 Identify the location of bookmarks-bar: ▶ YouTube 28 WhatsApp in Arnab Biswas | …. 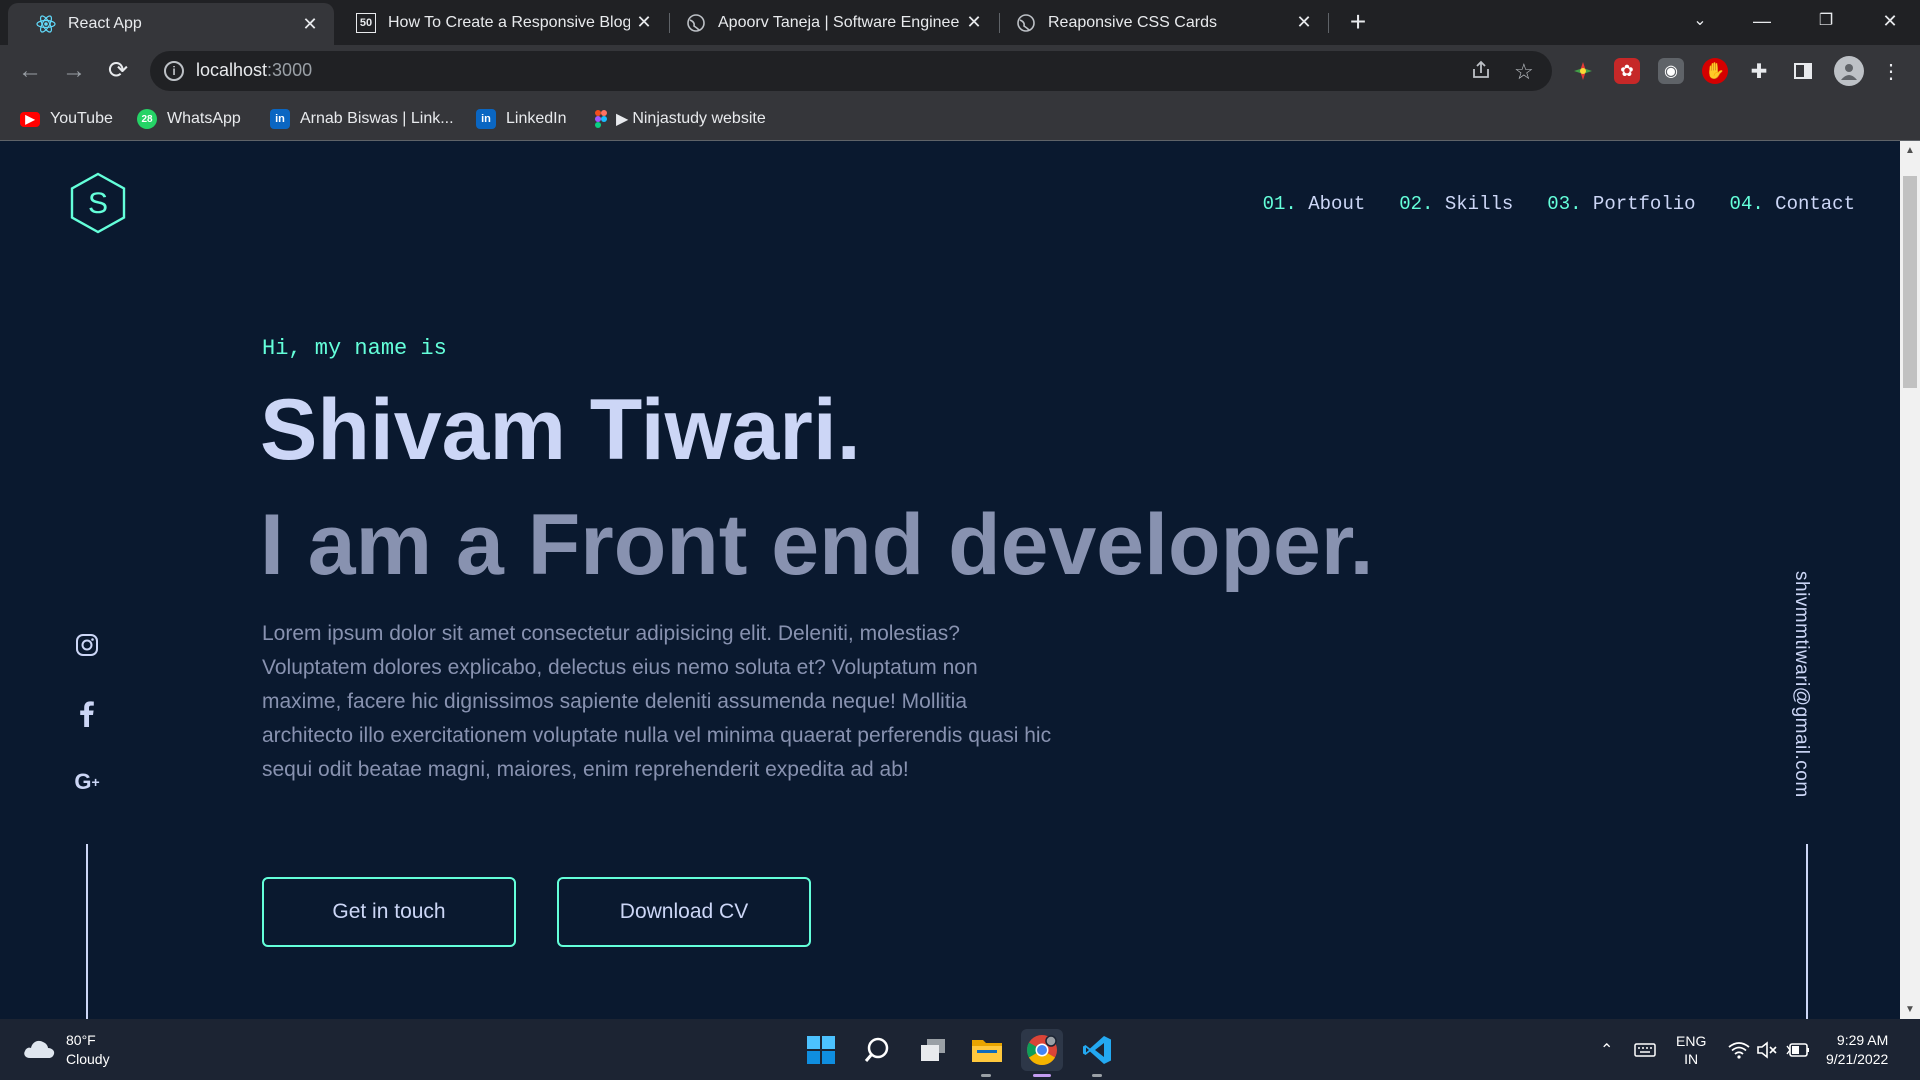
(960, 119).